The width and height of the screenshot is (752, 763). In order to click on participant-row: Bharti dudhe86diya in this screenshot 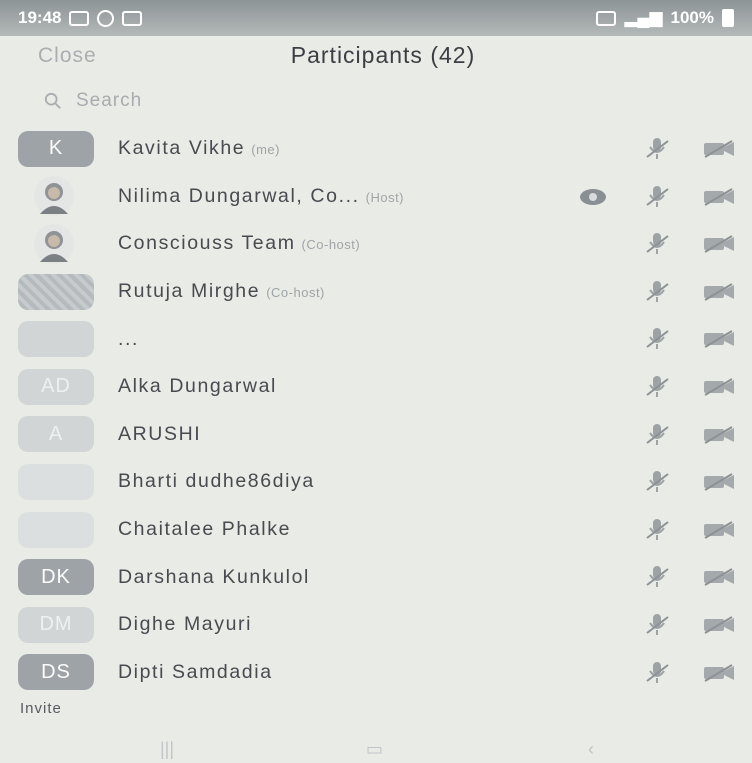, I will do `click(376, 482)`.